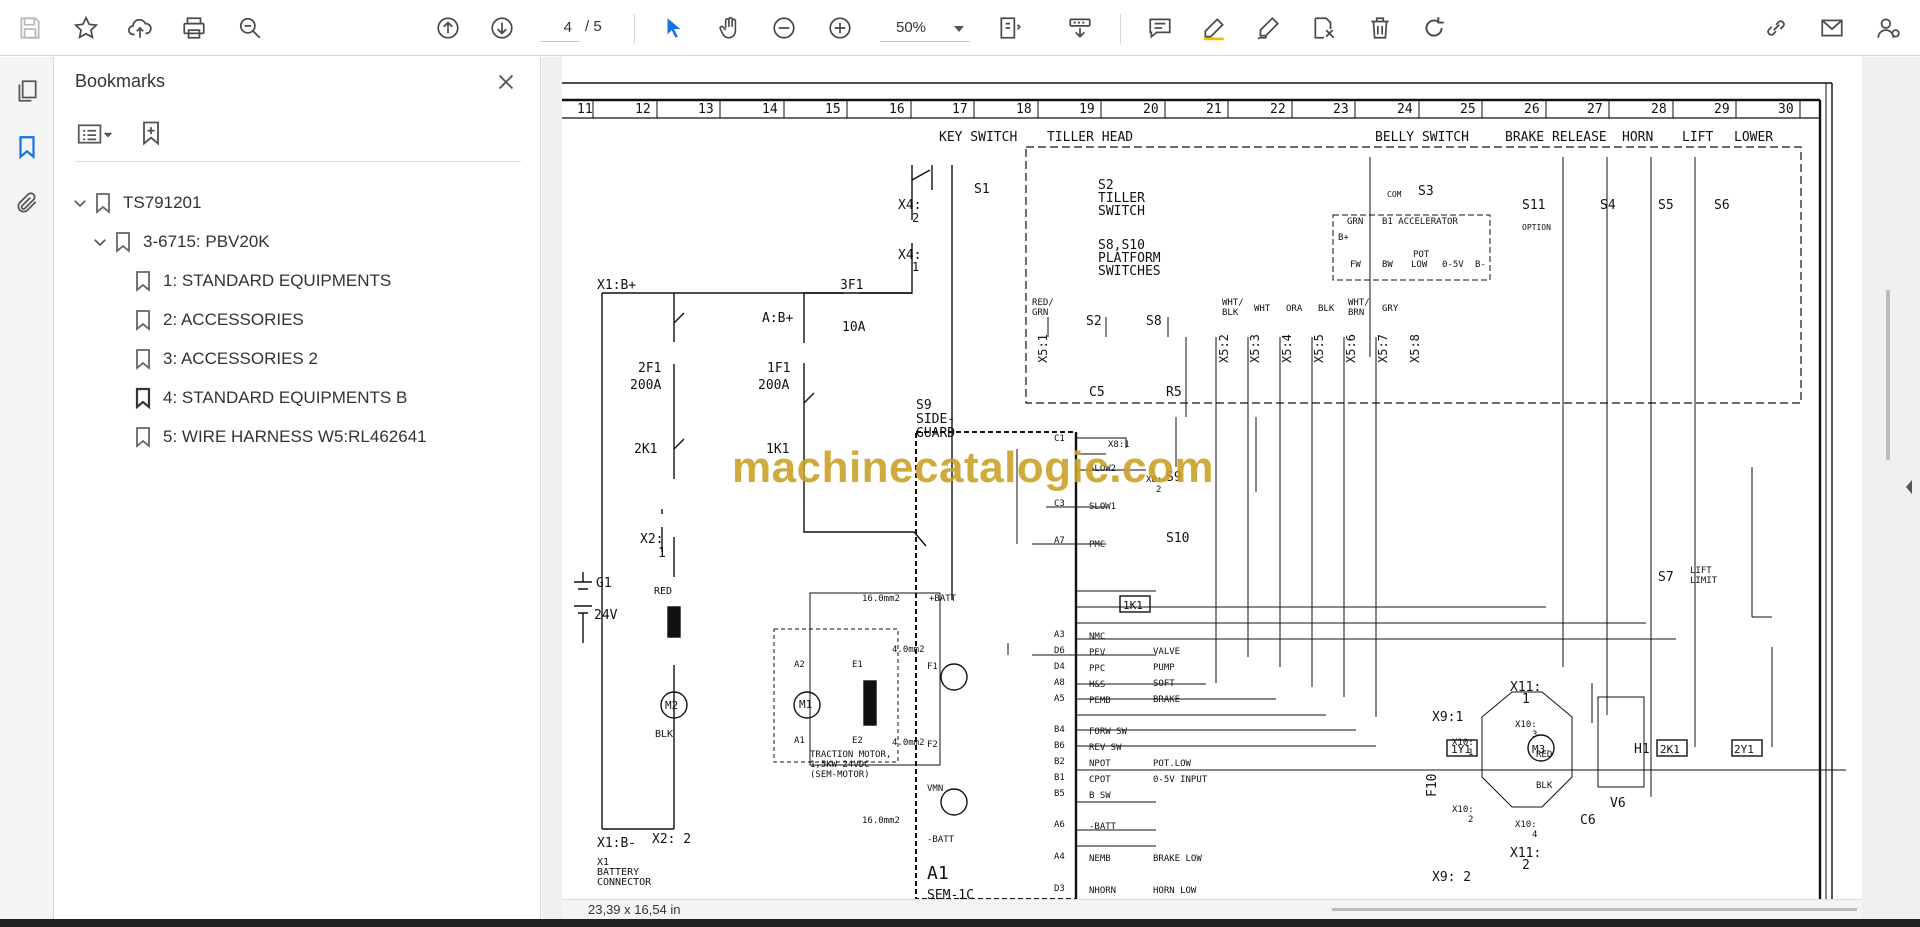 Image resolution: width=1920 pixels, height=927 pixels. Describe the element at coordinates (833, 109) in the screenshot. I see `svg-text: 15` at that location.